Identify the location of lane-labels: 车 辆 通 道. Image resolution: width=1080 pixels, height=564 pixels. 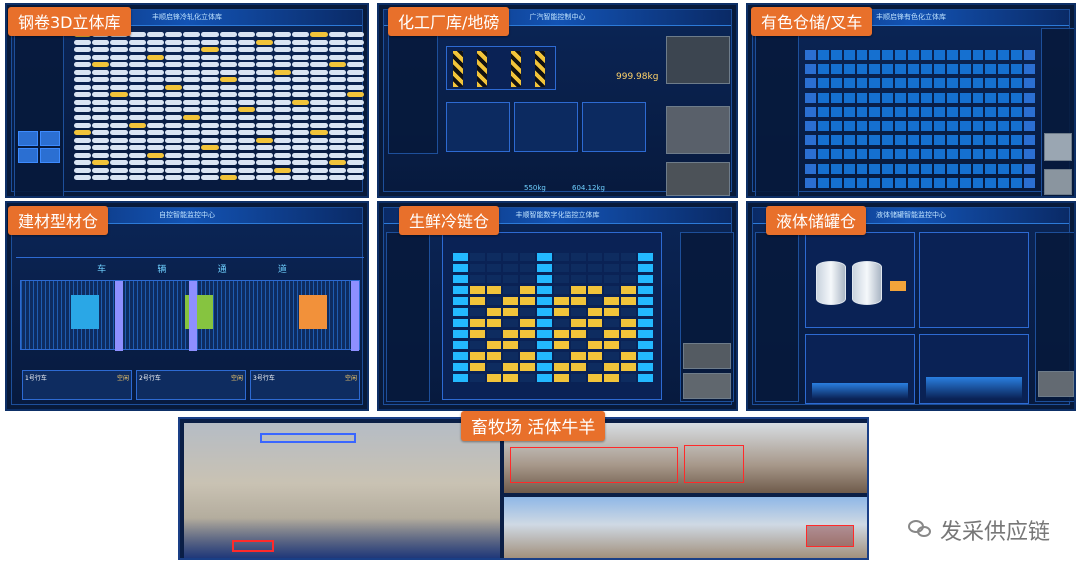
(192, 270).